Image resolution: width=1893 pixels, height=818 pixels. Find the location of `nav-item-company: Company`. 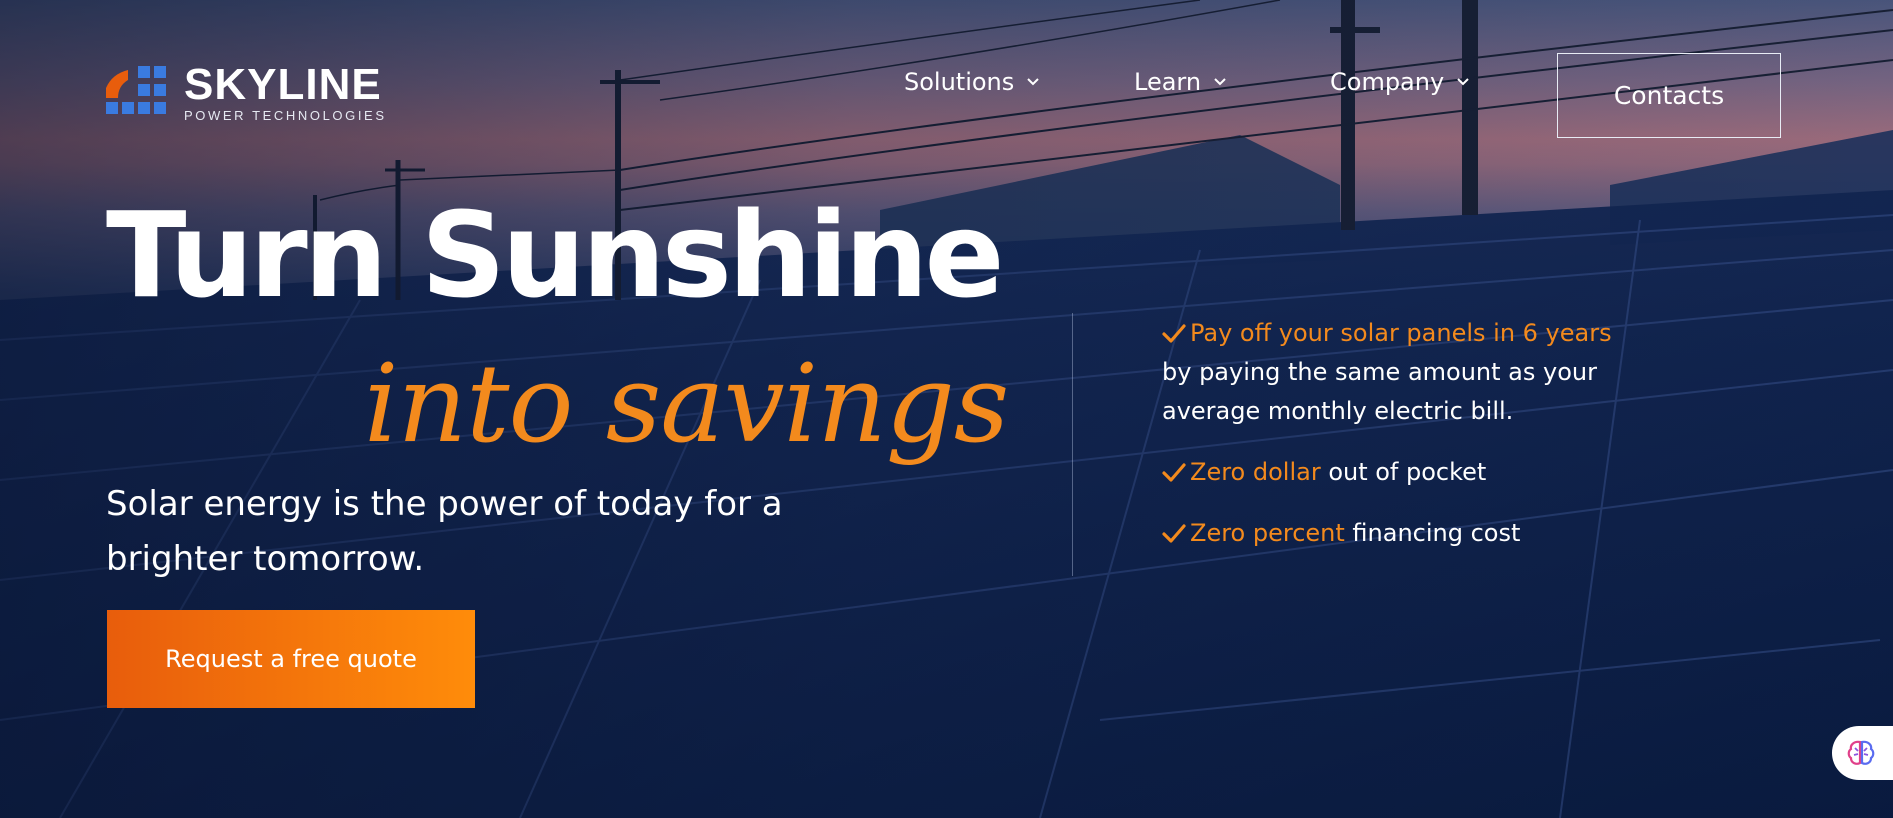

nav-item-company: Company is located at coordinates (1400, 82).